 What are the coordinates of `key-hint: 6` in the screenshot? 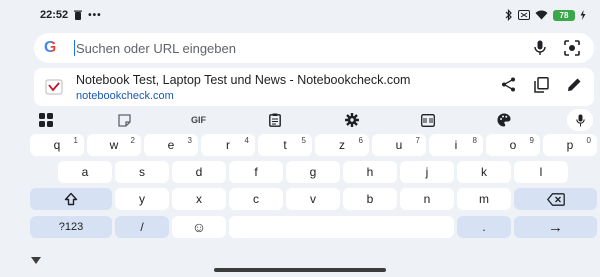 It's located at (360, 140).